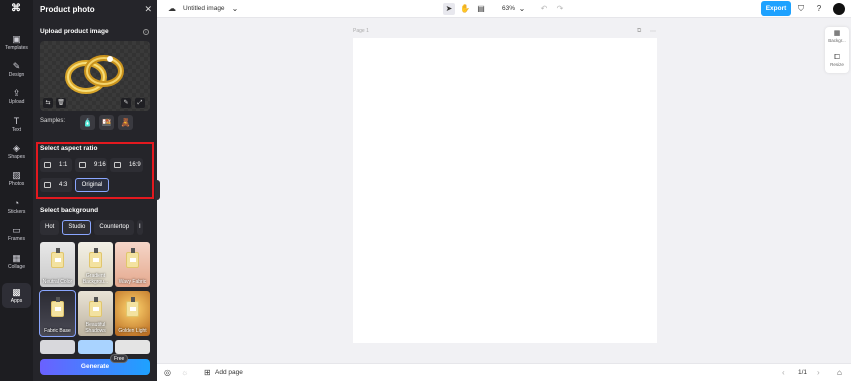 The width and height of the screenshot is (851, 381). Describe the element at coordinates (803, 372) in the screenshot. I see `page-counter: 1/1` at that location.